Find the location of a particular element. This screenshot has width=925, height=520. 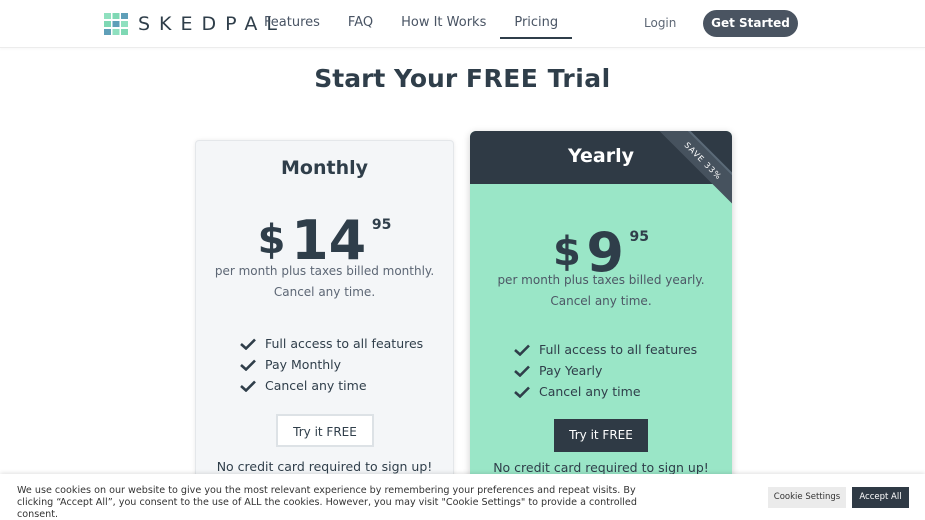

feature-item: Pay Monthly is located at coordinates (331, 364).